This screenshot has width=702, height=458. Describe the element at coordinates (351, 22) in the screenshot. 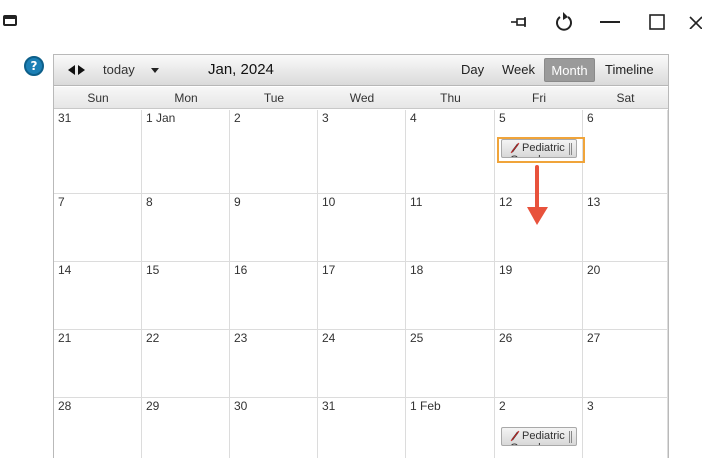

I see `window-titlebar` at that location.